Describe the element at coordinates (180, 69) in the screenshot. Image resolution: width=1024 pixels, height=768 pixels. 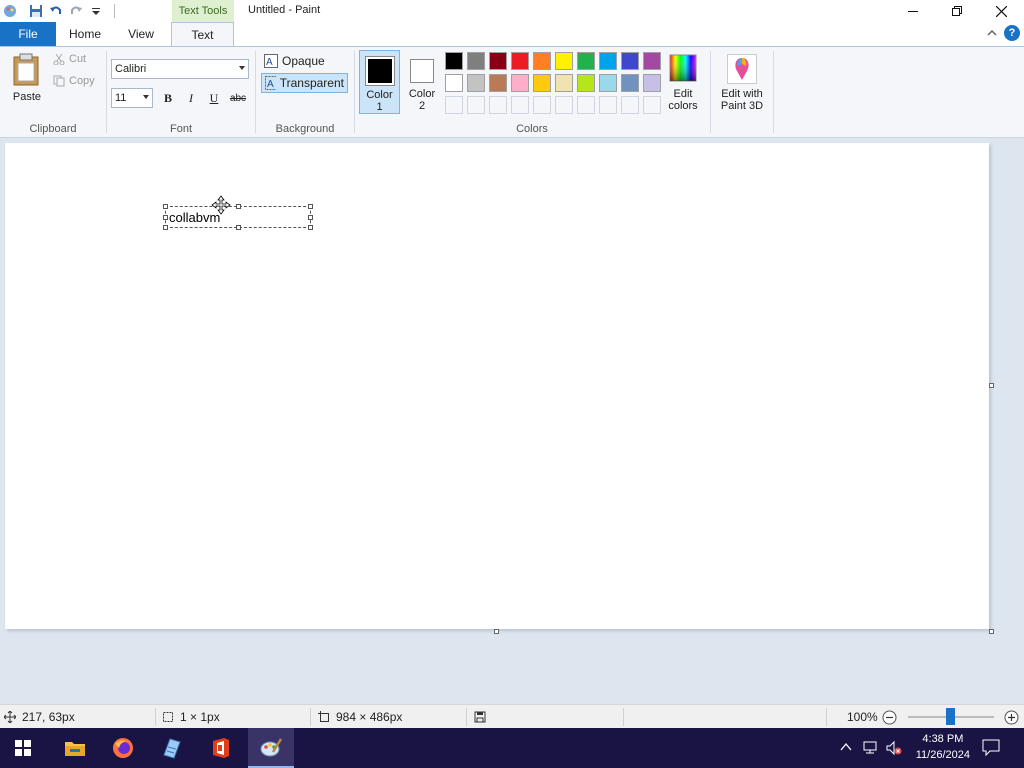
I see `font-family-select: Calibri` at that location.